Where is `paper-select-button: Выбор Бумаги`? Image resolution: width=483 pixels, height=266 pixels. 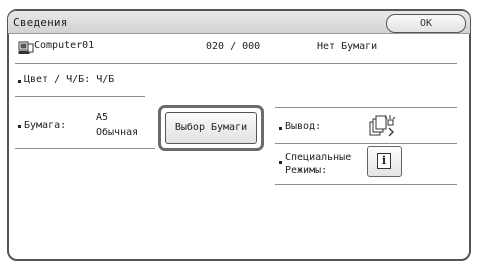
paper-select-button: Выбор Бумаги is located at coordinates (211, 128).